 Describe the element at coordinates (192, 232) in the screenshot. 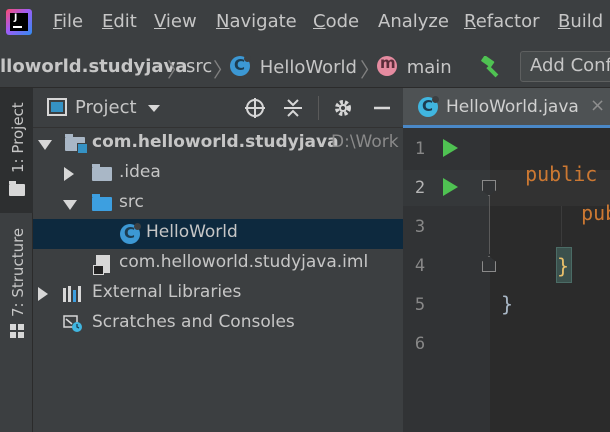

I see `tree-label-helloworld: HelloWorld` at that location.